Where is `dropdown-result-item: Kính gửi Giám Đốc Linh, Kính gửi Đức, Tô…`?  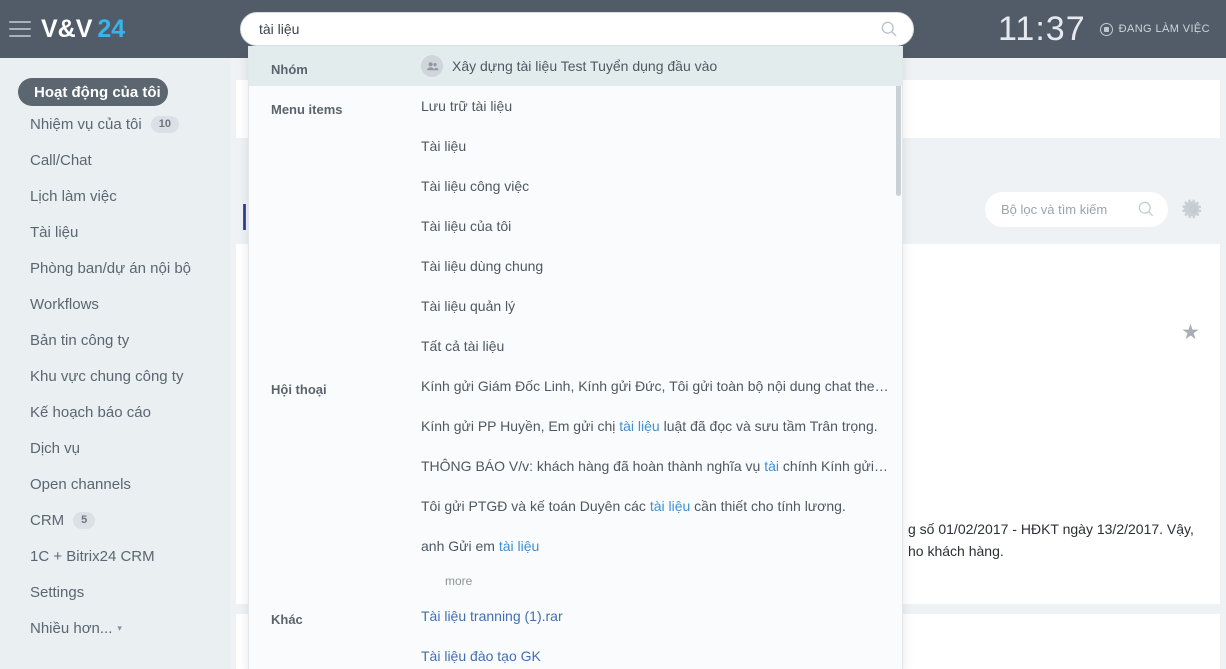
dropdown-result-item: Kính gửi Giám Đốc Linh, Kính gửi Đức, Tô… is located at coordinates (656, 386).